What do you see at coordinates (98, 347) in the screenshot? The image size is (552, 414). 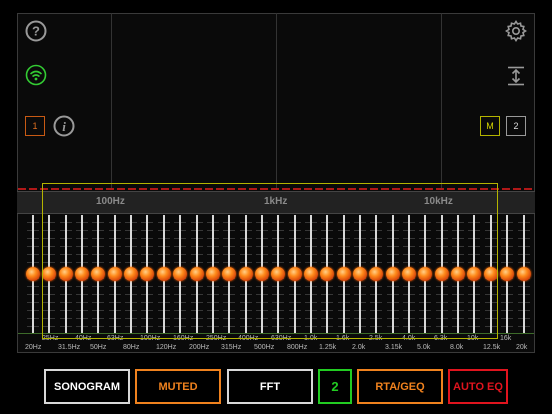 I see `band-label: 50Hz` at bounding box center [98, 347].